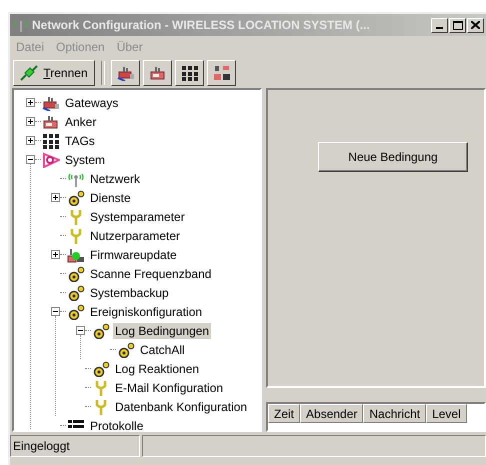  What do you see at coordinates (117, 424) in the screenshot?
I see `tree-item: Protokolle` at bounding box center [117, 424].